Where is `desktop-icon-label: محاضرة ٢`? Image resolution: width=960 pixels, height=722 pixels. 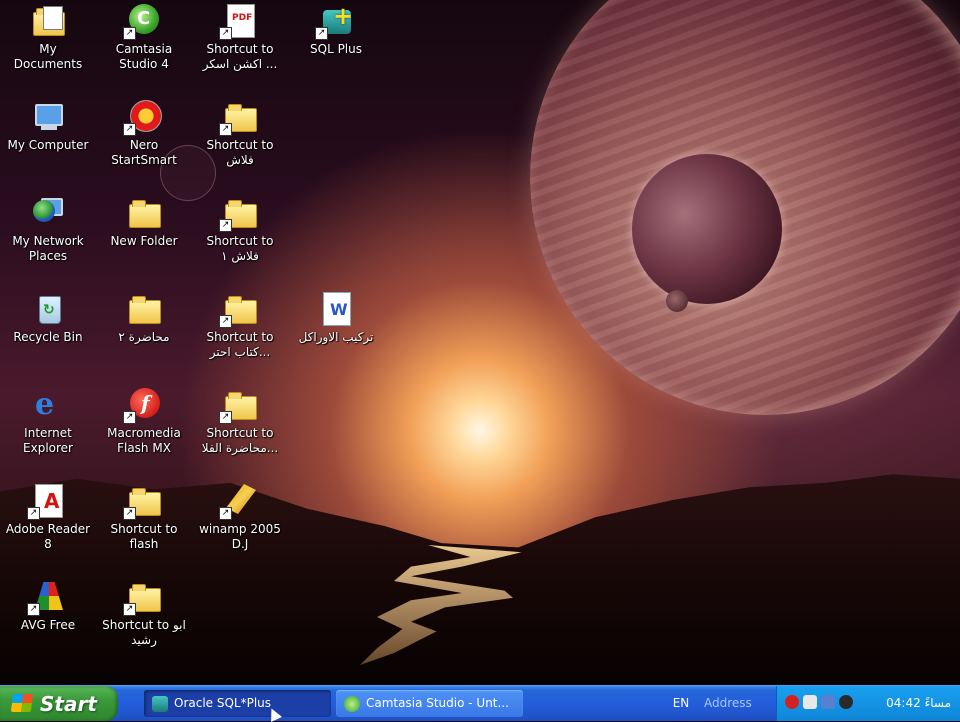 desktop-icon-label: محاضرة ٢ is located at coordinates (144, 337).